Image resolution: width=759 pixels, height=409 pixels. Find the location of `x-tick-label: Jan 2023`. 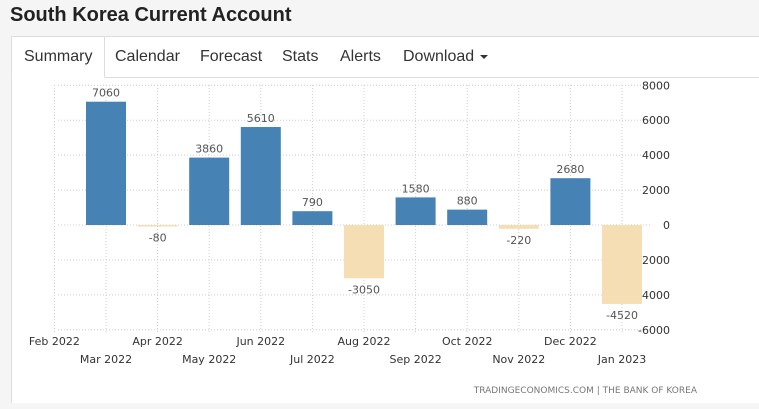

x-tick-label: Jan 2023 is located at coordinates (621, 359).